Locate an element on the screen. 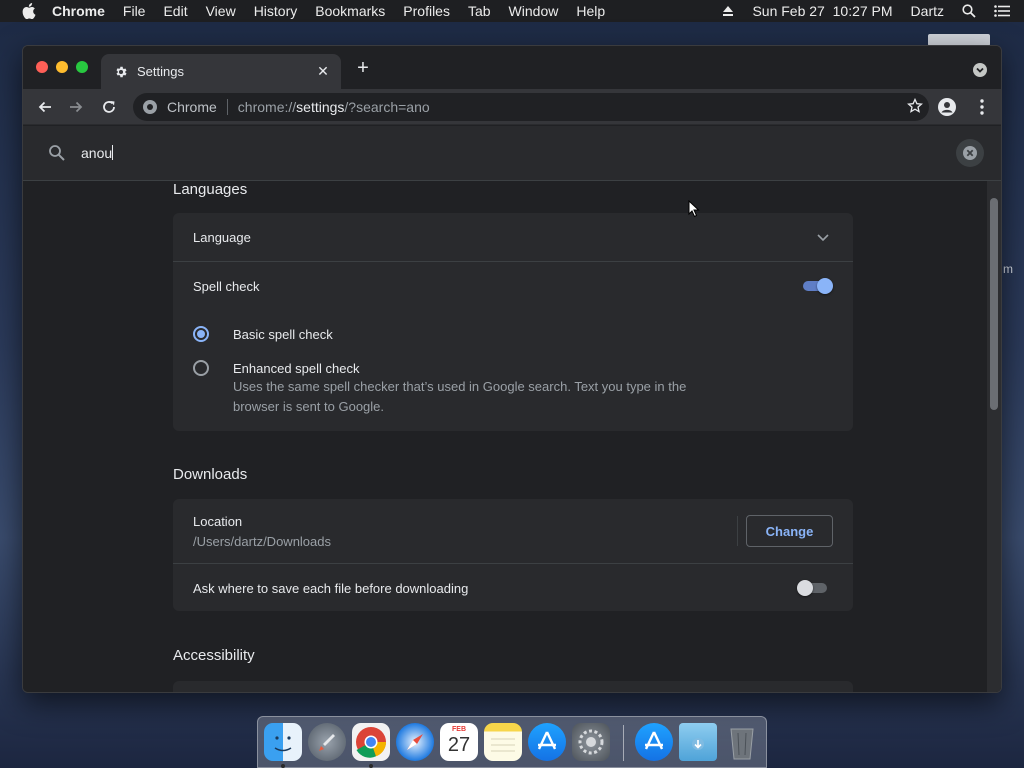  trash-icon is located at coordinates (742, 742).